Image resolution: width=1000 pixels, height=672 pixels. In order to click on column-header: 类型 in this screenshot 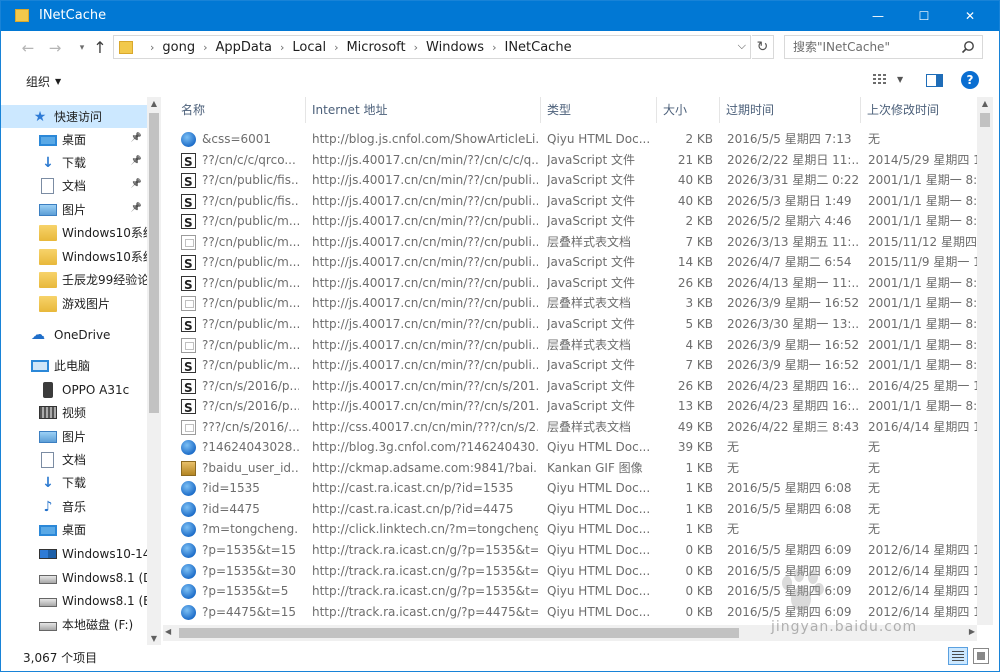, I will do `click(599, 110)`.